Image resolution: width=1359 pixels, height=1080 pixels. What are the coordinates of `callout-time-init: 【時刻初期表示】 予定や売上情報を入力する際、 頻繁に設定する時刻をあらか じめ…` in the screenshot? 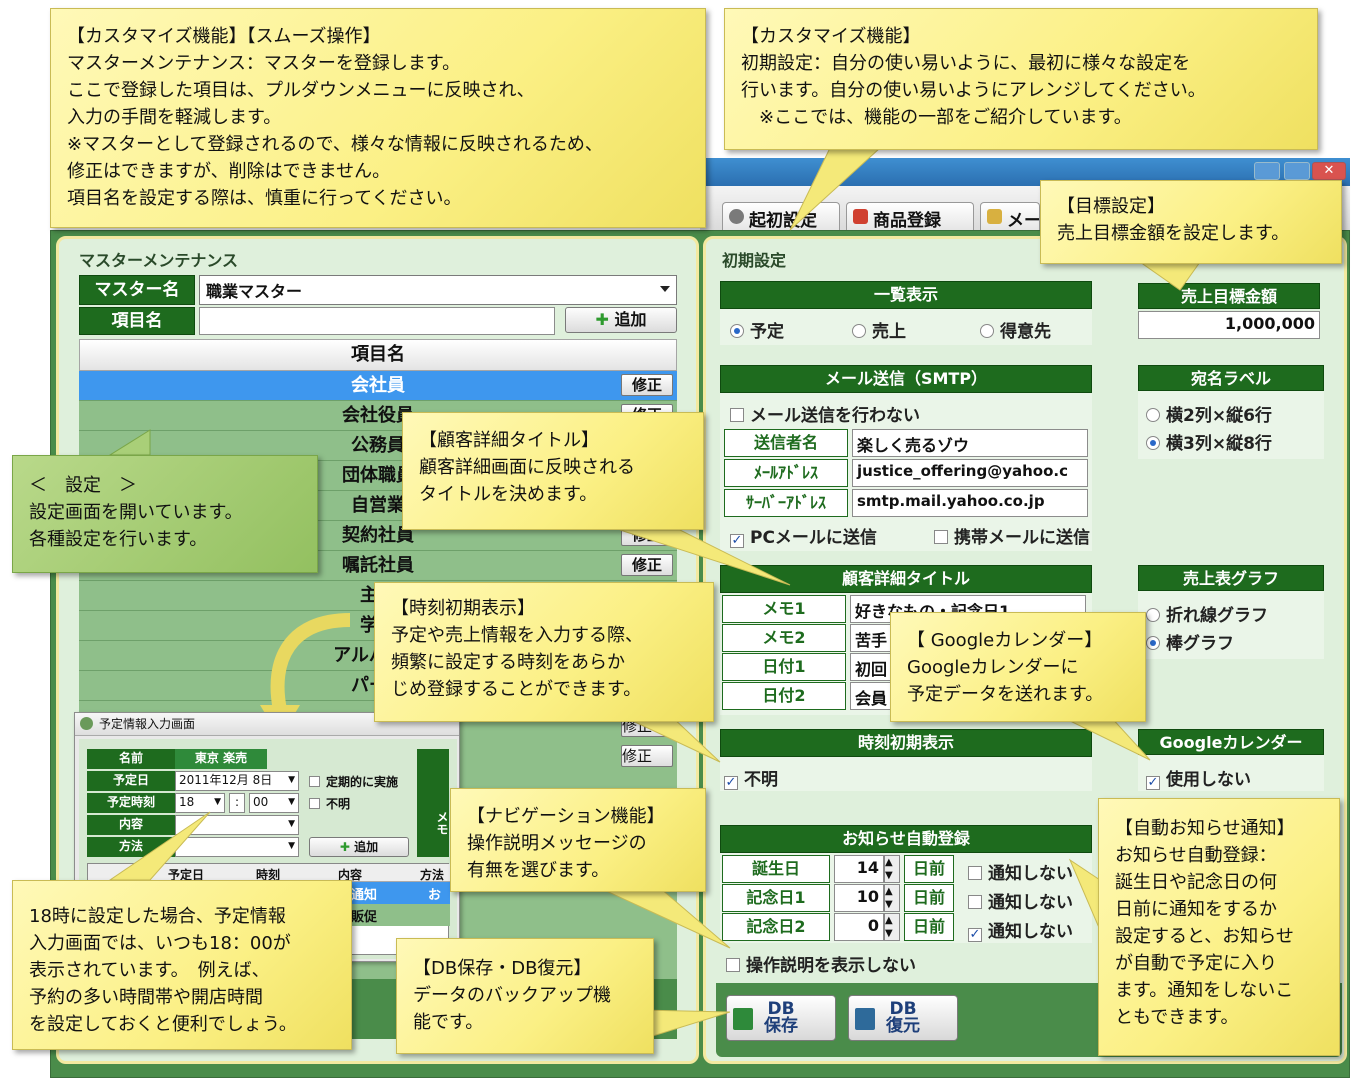 It's located at (544, 652).